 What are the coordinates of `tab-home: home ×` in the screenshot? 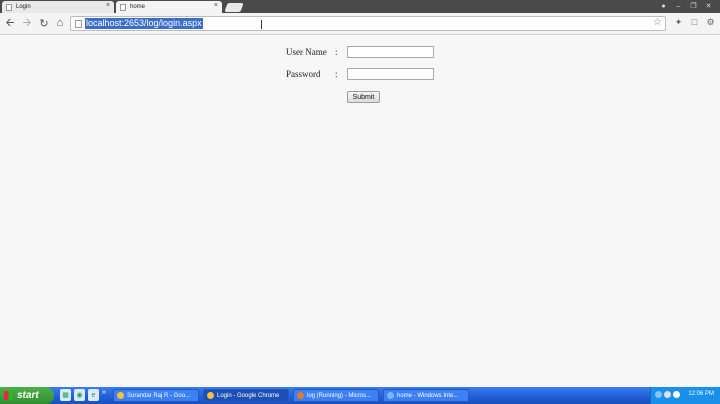 It's located at (169, 7).